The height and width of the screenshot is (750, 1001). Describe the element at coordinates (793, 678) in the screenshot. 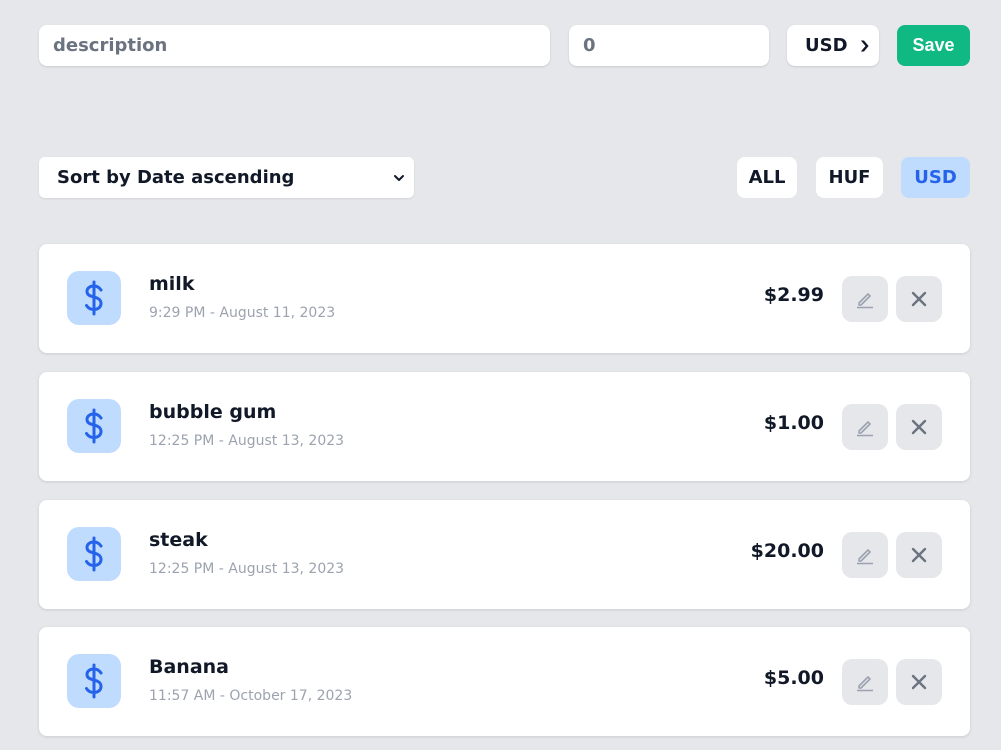

I see `expense-amount: $5.00` at that location.